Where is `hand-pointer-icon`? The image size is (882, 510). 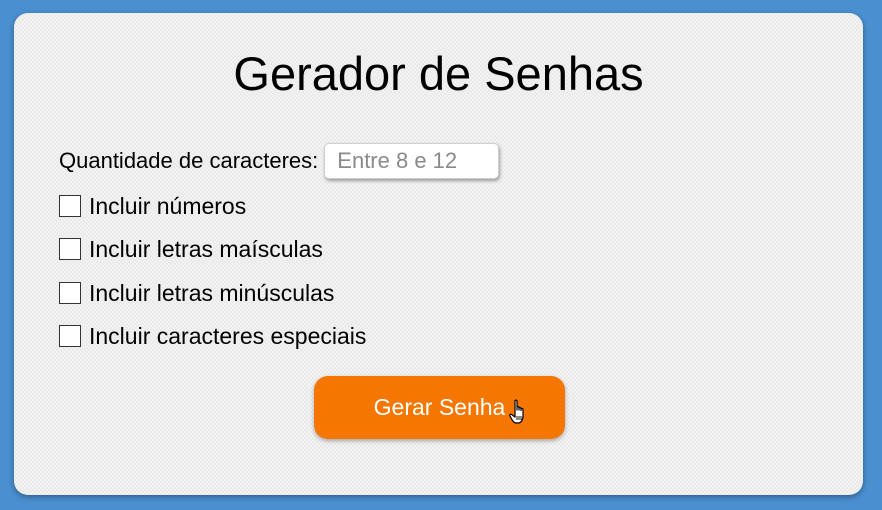 hand-pointer-icon is located at coordinates (516, 411).